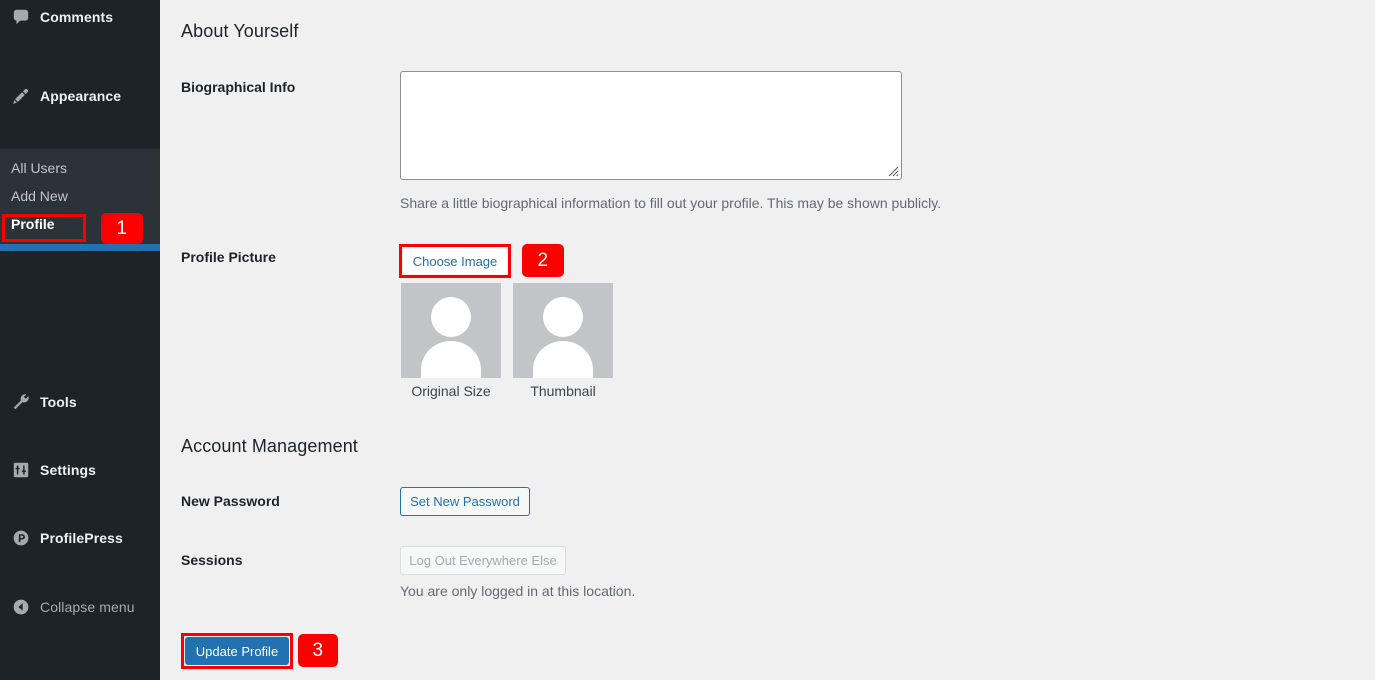 The height and width of the screenshot is (680, 1375). What do you see at coordinates (651, 125) in the screenshot?
I see `biographical-info-textarea` at bounding box center [651, 125].